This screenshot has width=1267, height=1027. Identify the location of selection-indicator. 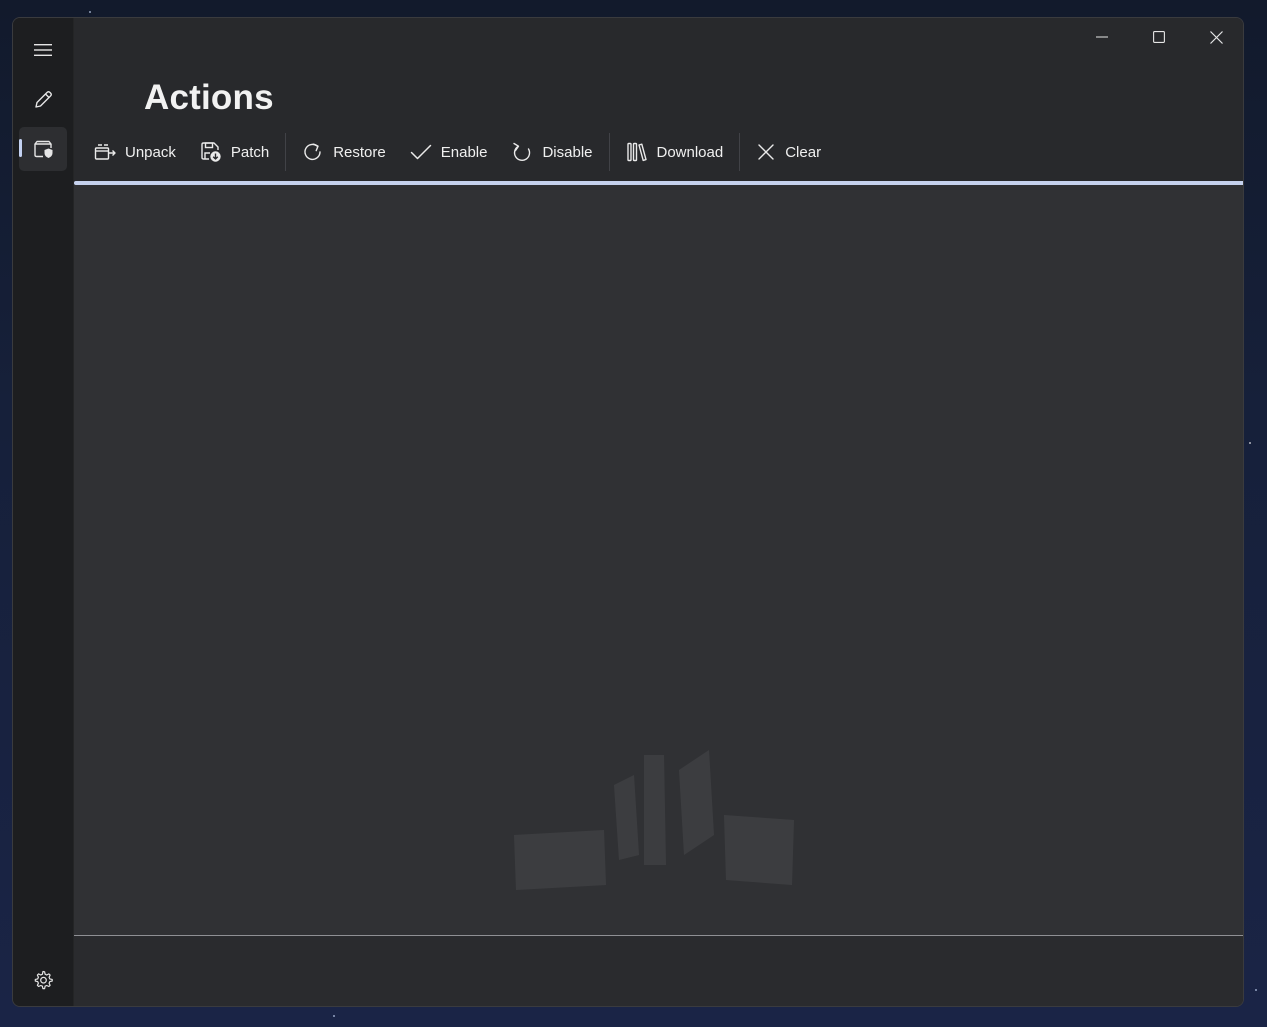
(20, 148).